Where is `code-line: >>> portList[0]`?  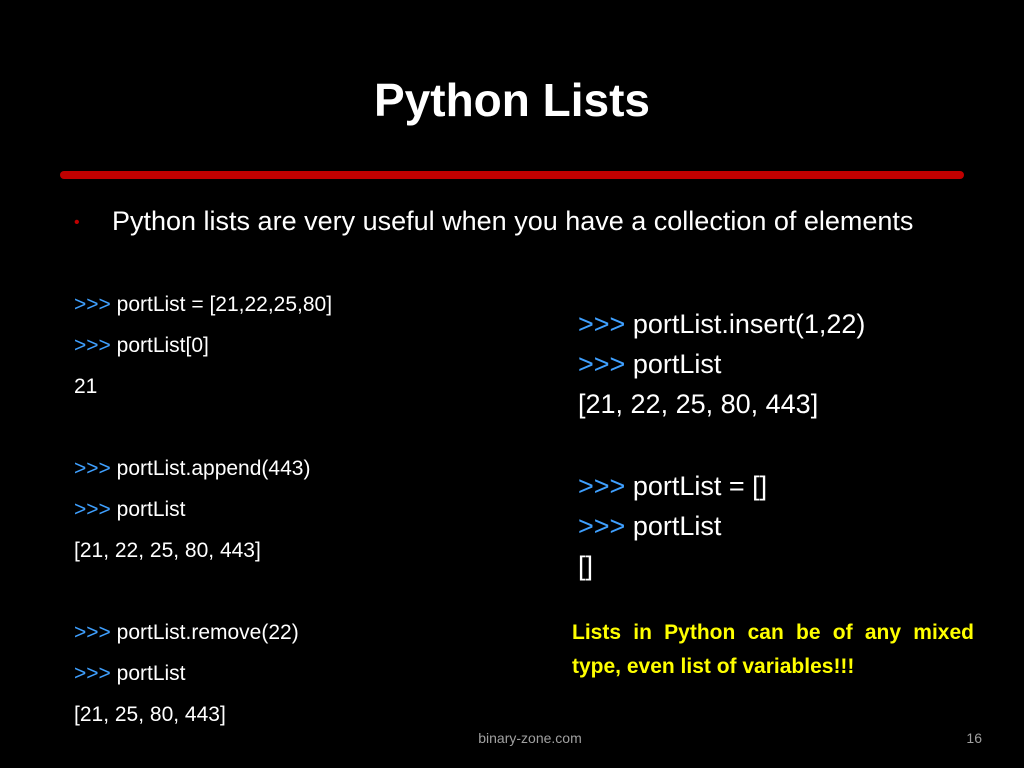
code-line: >>> portList[0] is located at coordinates (141, 346).